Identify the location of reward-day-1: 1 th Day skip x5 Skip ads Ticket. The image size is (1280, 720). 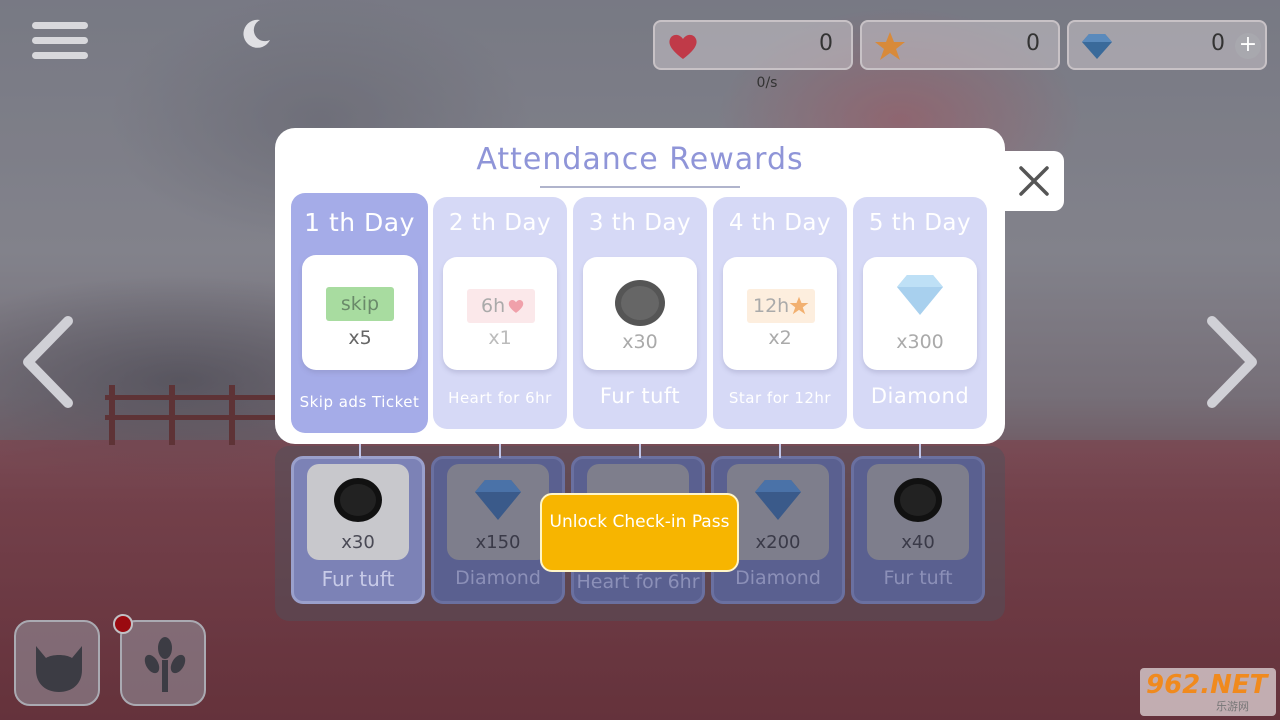
(359, 313).